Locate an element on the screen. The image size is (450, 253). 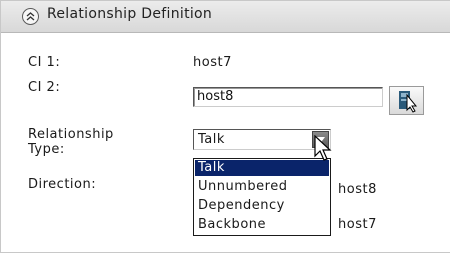
relationship-type-value: Talk is located at coordinates (211, 139).